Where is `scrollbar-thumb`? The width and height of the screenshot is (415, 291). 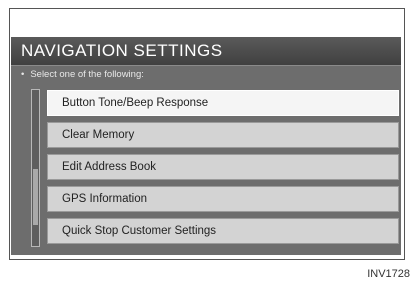 scrollbar-thumb is located at coordinates (35, 197).